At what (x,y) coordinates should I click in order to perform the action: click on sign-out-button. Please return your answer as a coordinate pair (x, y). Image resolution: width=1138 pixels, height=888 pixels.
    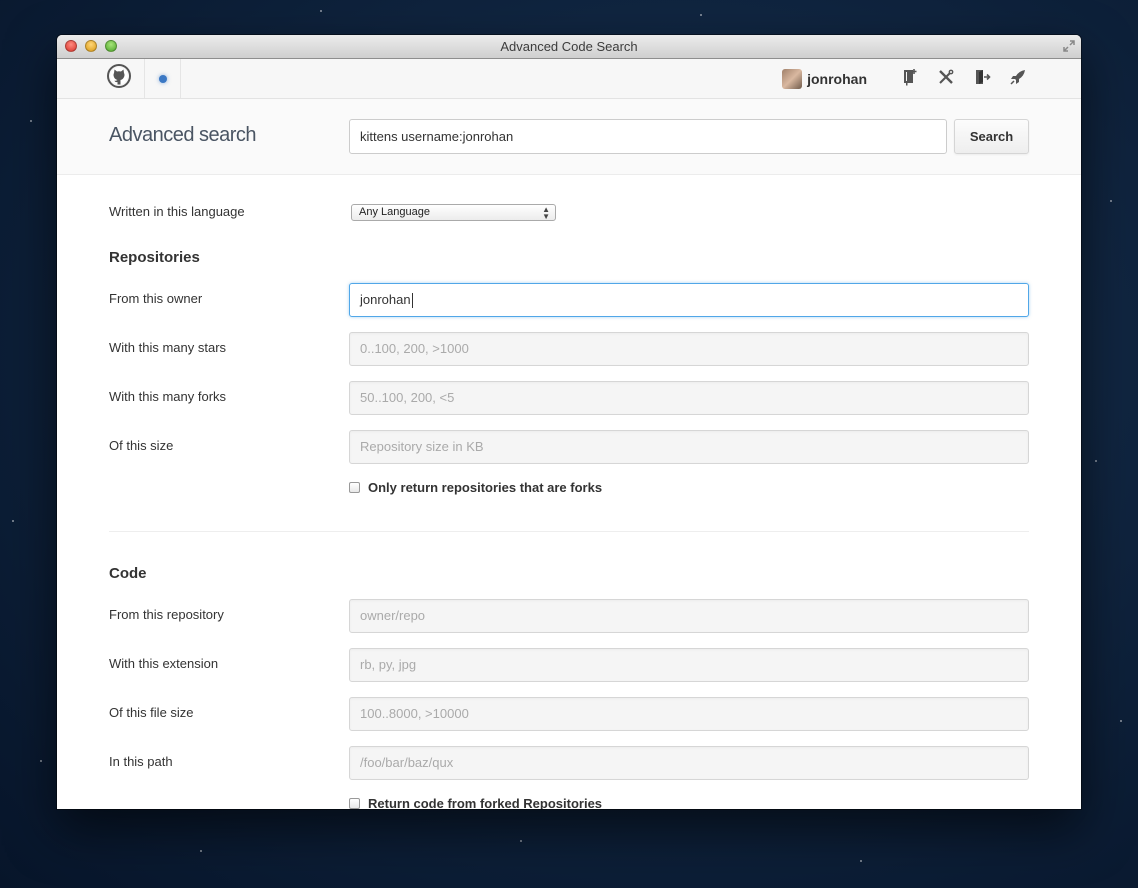
    Looking at the image, I should click on (982, 79).